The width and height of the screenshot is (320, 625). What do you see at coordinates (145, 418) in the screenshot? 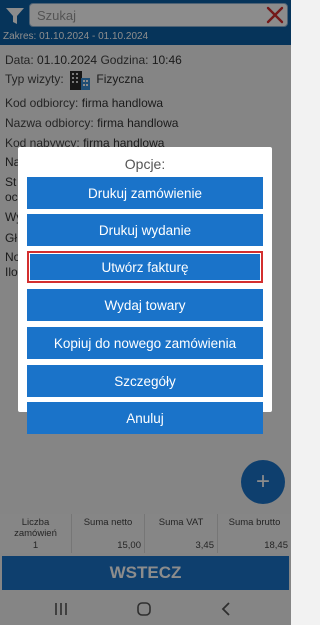
I see `cancel-button: Anuluj` at bounding box center [145, 418].